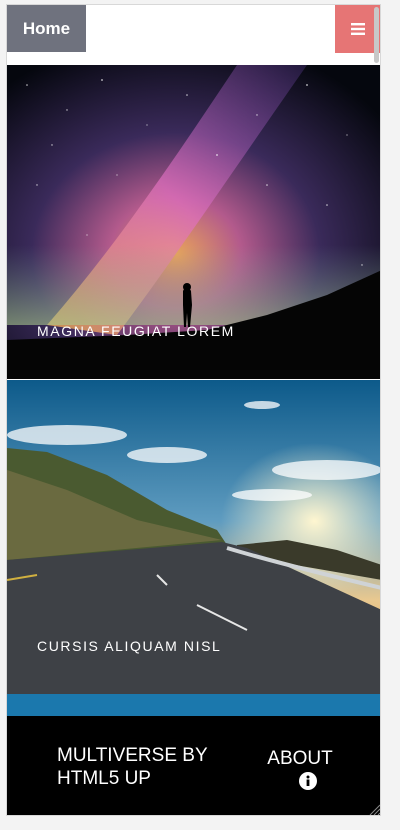 Image resolution: width=400 pixels, height=830 pixels. Describe the element at coordinates (132, 767) in the screenshot. I see `site-title: MULTIVERSE BY HTML5 UP` at that location.